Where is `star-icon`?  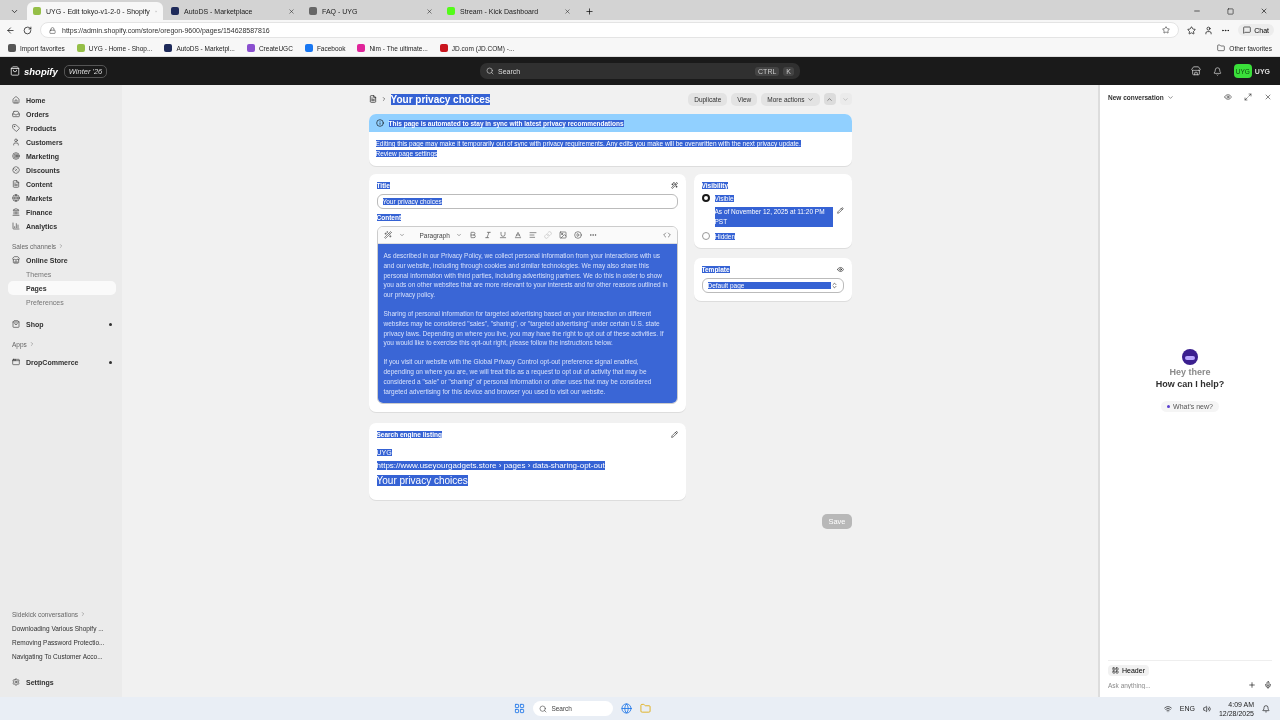
star-icon is located at coordinates (1166, 30).